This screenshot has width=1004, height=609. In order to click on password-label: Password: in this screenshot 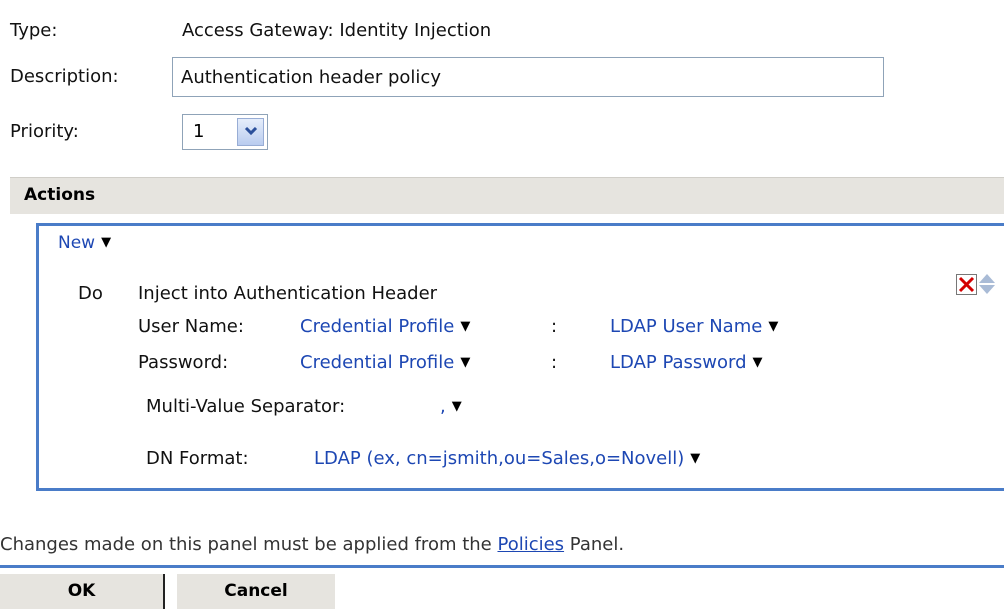, I will do `click(183, 362)`.